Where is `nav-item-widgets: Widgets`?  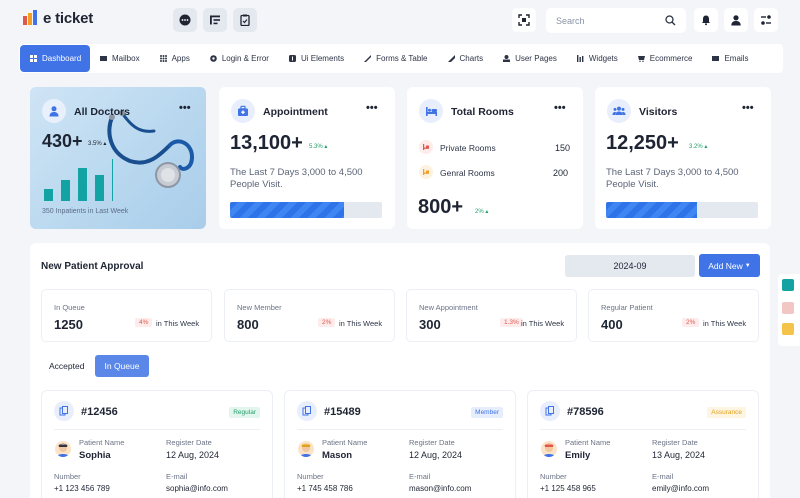
nav-item-widgets: Widgets is located at coordinates (597, 58).